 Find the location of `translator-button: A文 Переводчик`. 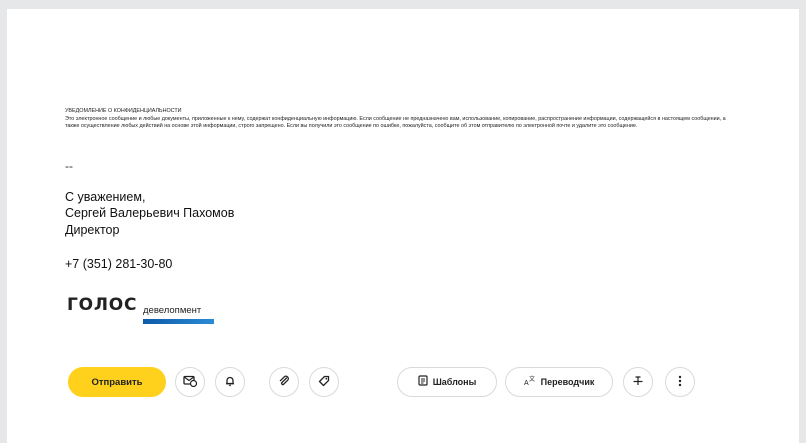

translator-button: A文 Переводчик is located at coordinates (559, 382).